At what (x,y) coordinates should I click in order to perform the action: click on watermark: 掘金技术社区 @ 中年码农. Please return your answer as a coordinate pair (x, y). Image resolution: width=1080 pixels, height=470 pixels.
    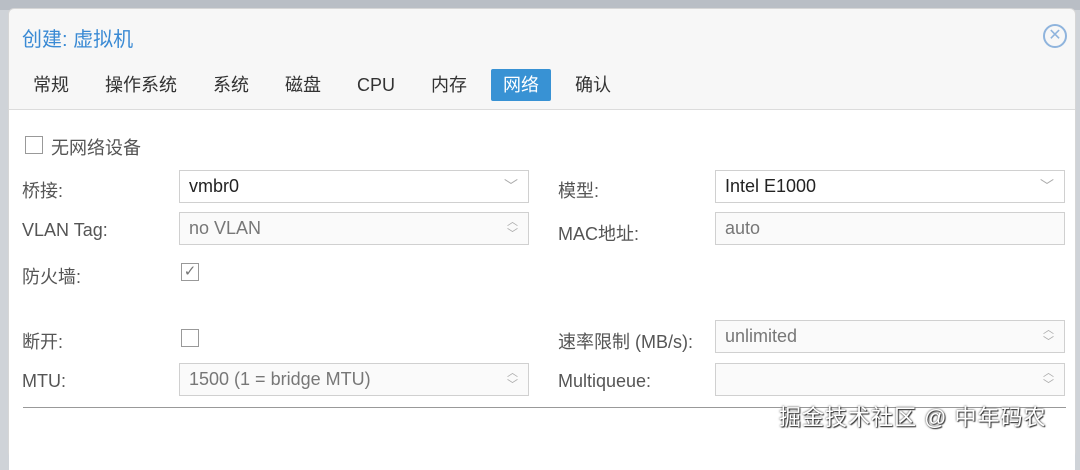
    Looking at the image, I should click on (913, 417).